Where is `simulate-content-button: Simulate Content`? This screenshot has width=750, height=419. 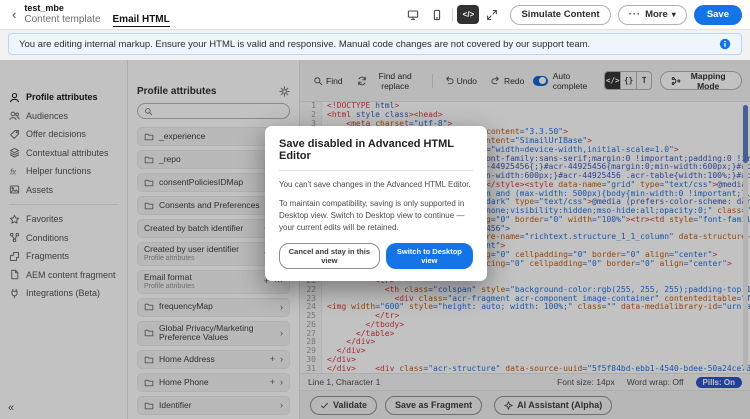 simulate-content-button: Simulate Content is located at coordinates (560, 14).